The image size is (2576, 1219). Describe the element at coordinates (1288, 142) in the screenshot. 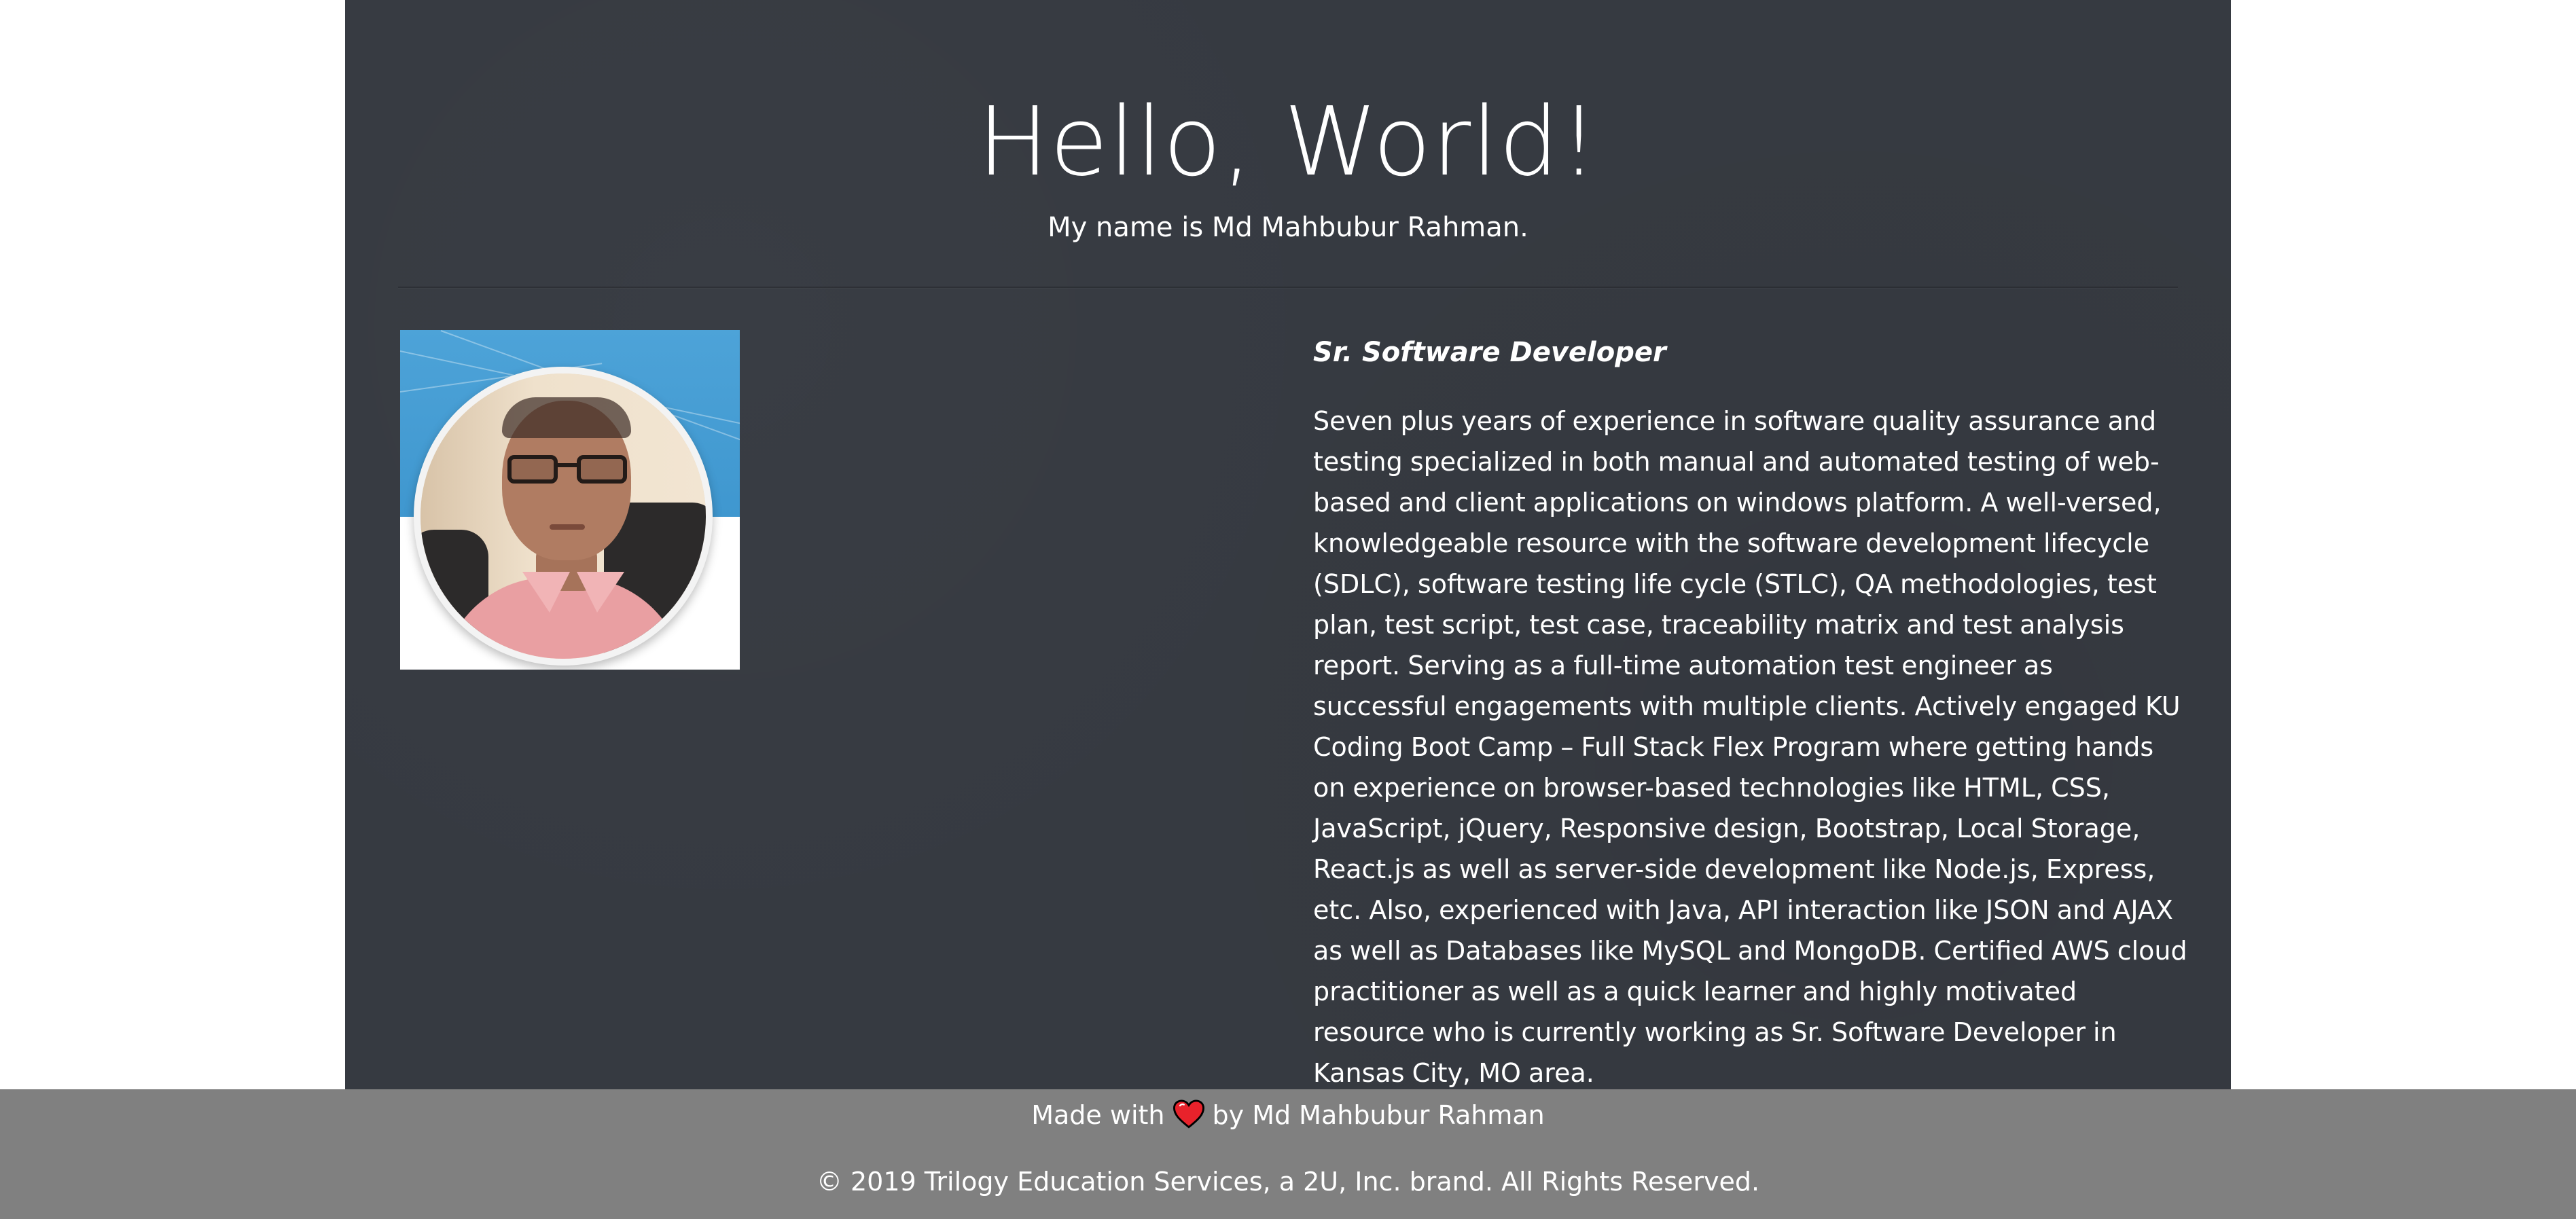

I see `hero-title: Hello, World!` at that location.